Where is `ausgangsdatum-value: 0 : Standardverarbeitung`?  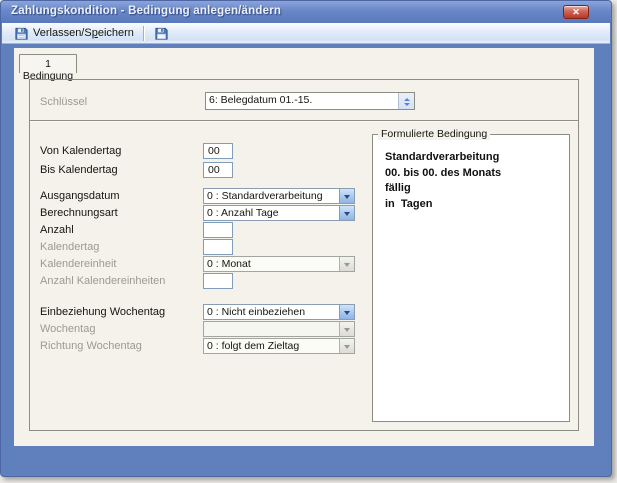
ausgangsdatum-value: 0 : Standardverarbeitung is located at coordinates (265, 196).